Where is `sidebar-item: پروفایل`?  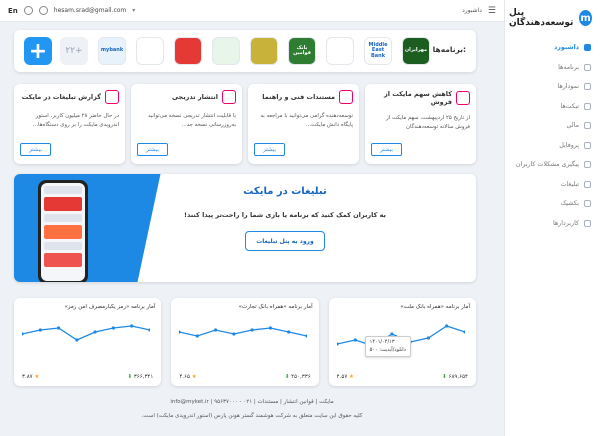
sidebar-item: پروفایل is located at coordinates (552, 146).